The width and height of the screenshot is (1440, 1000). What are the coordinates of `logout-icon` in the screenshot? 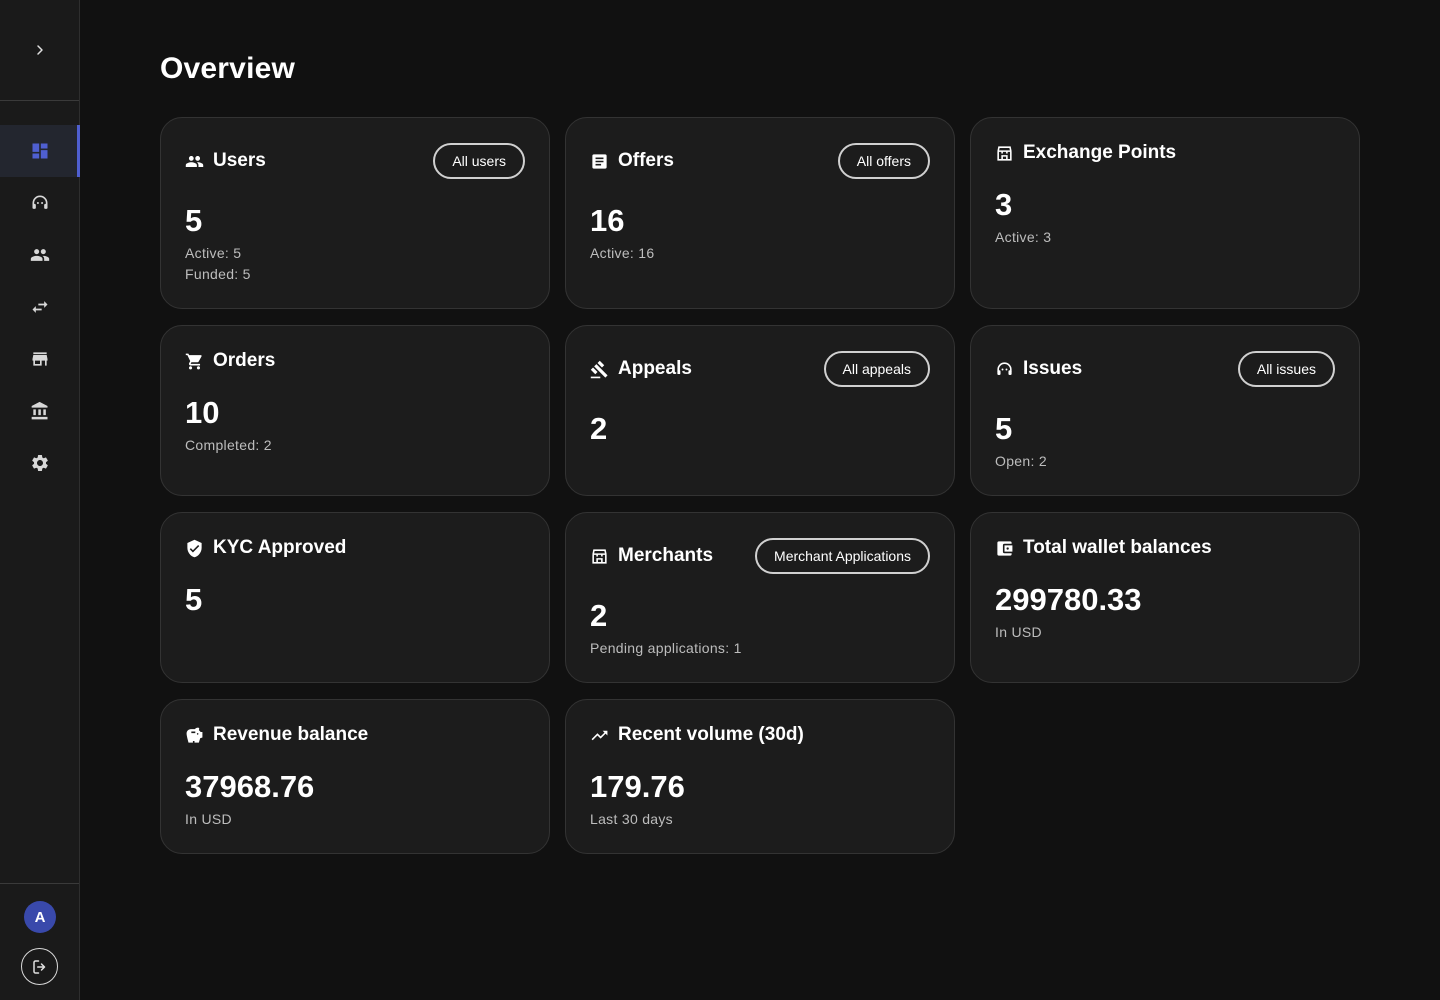 It's located at (38, 966).